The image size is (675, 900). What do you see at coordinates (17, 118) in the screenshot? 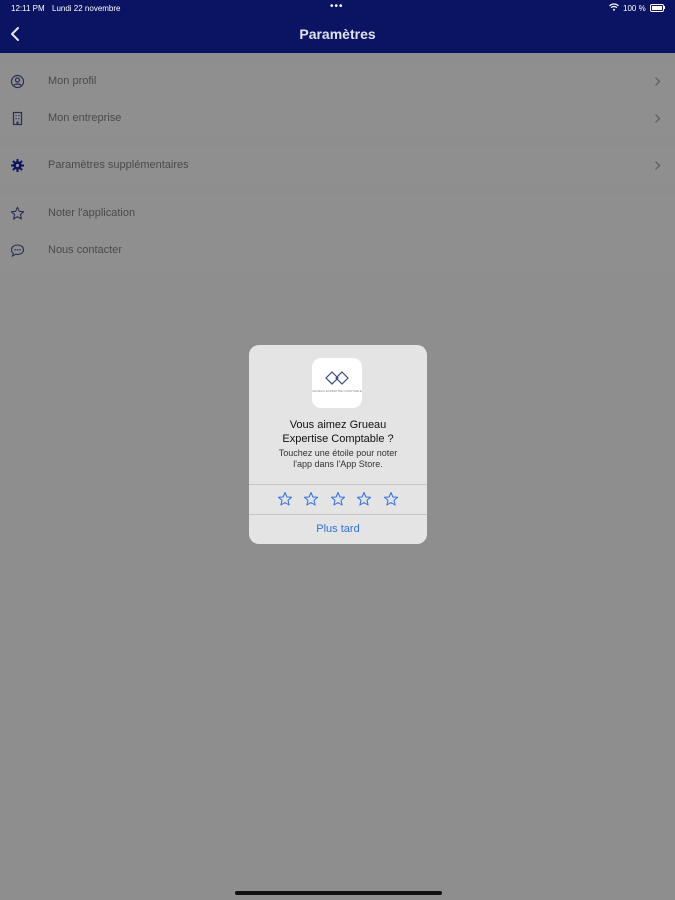
I see `building-icon` at bounding box center [17, 118].